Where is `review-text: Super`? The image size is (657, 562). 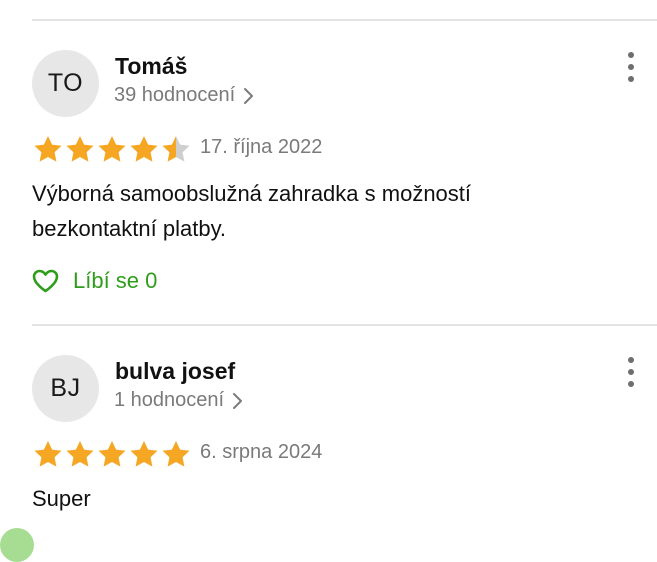
review-text: Super is located at coordinates (61, 498).